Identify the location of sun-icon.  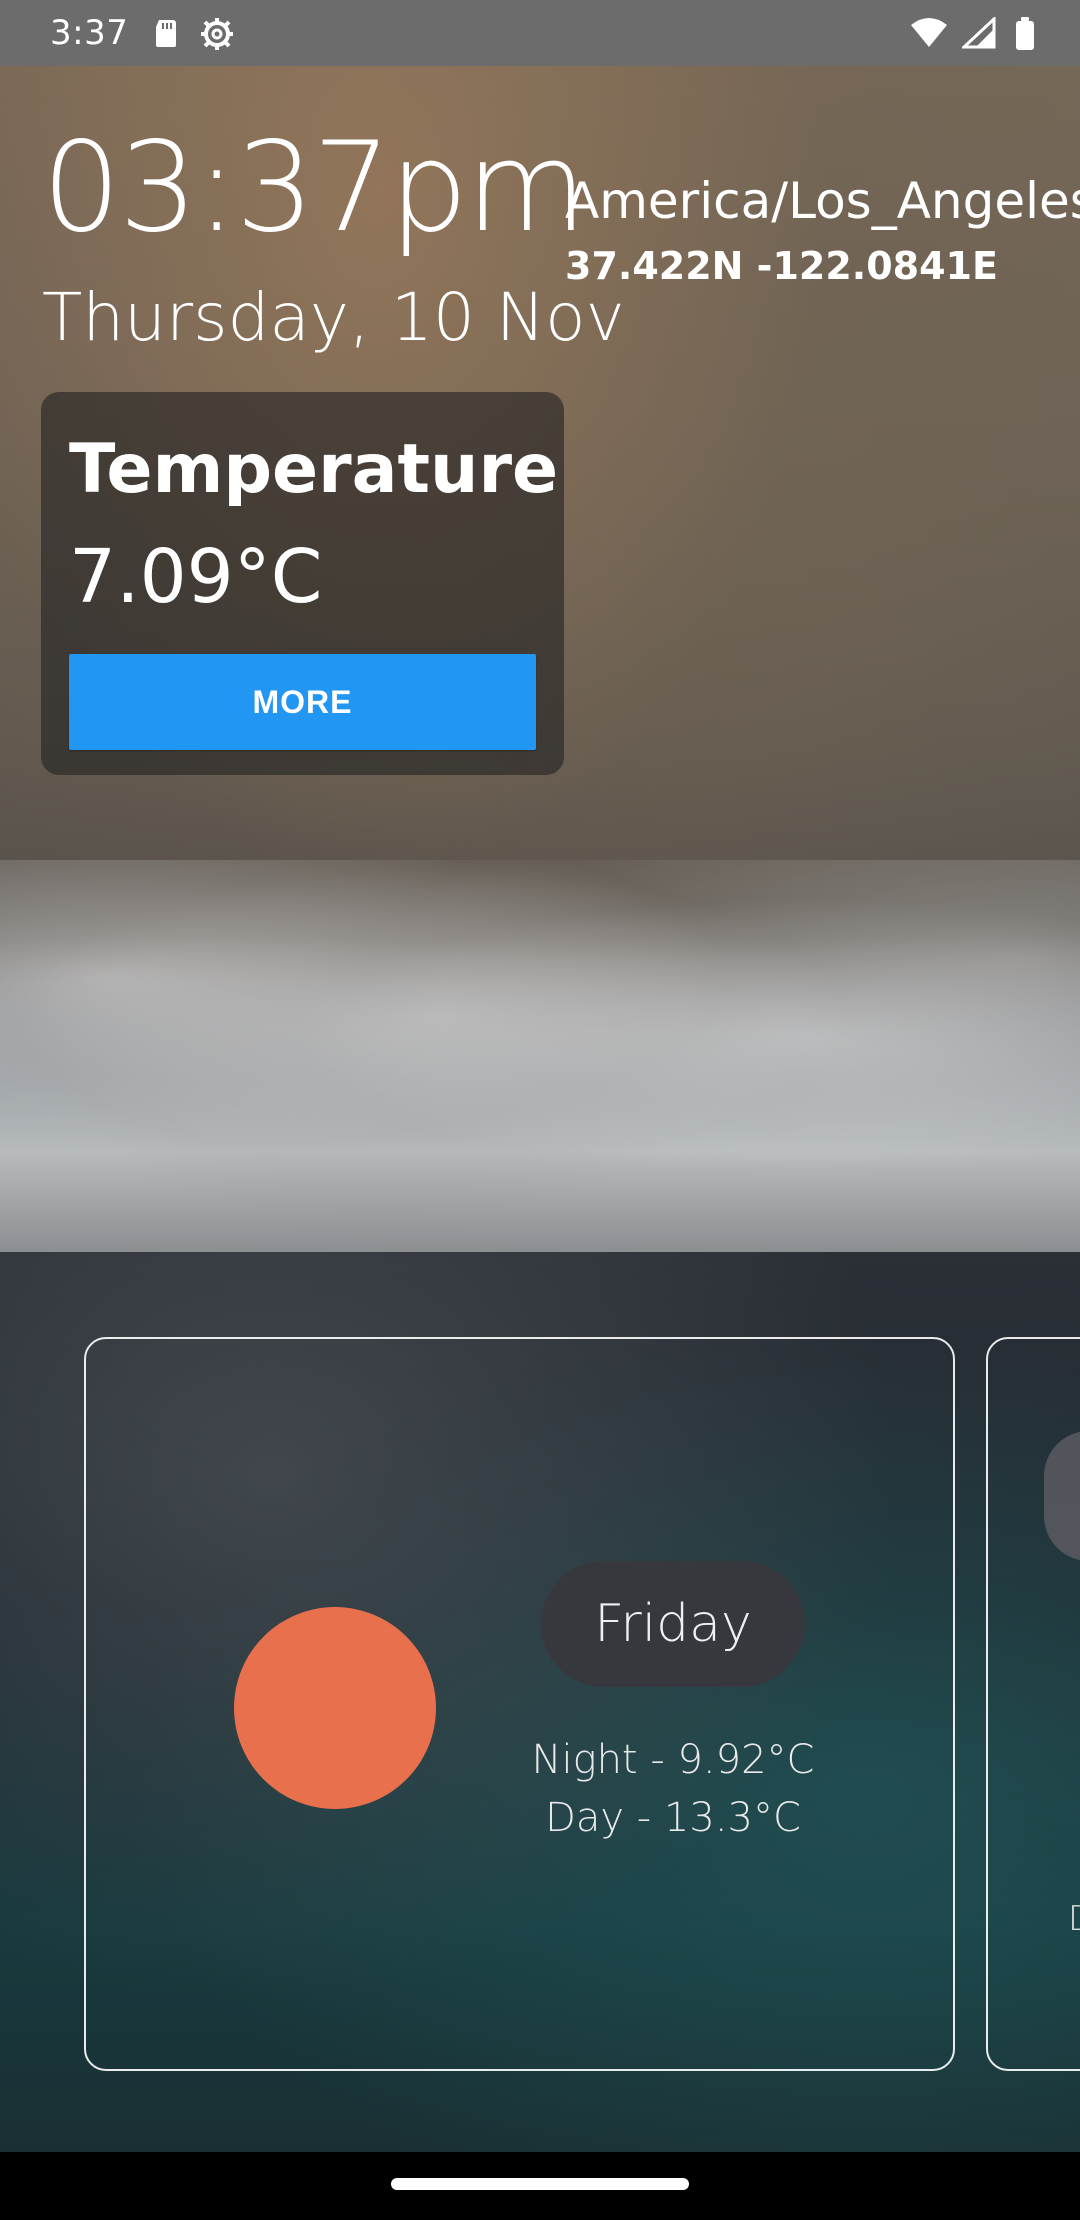
(335, 1708).